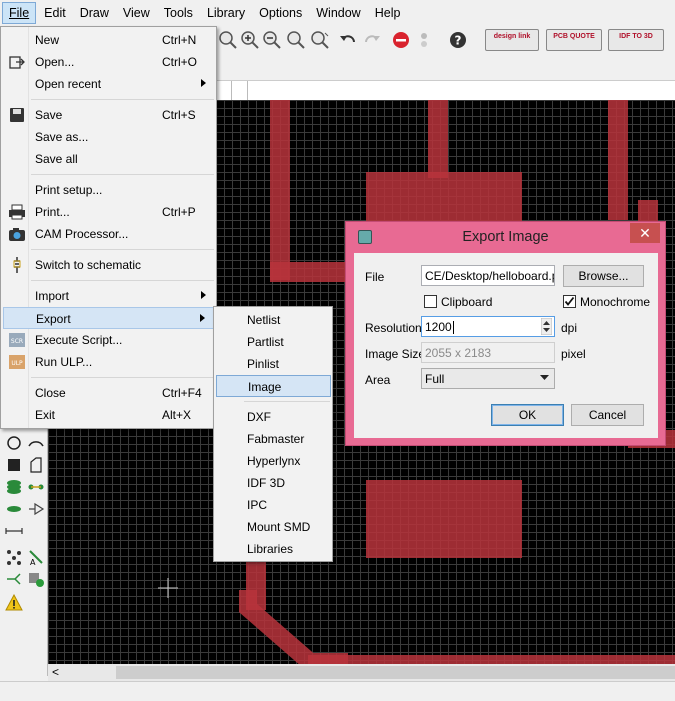  Describe the element at coordinates (488, 275) in the screenshot. I see `file-path-input: CE/Desktop/helloboard.png` at that location.